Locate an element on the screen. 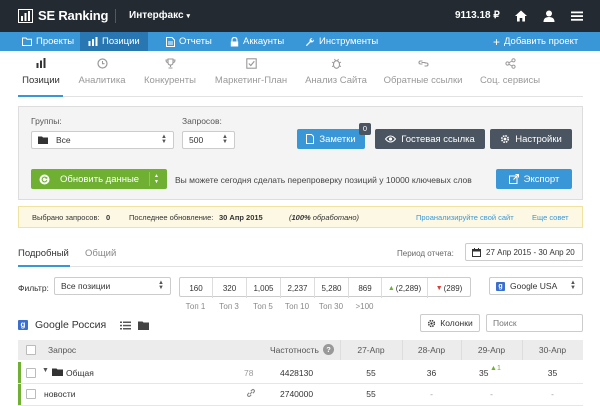  menu-icon is located at coordinates (577, 16).